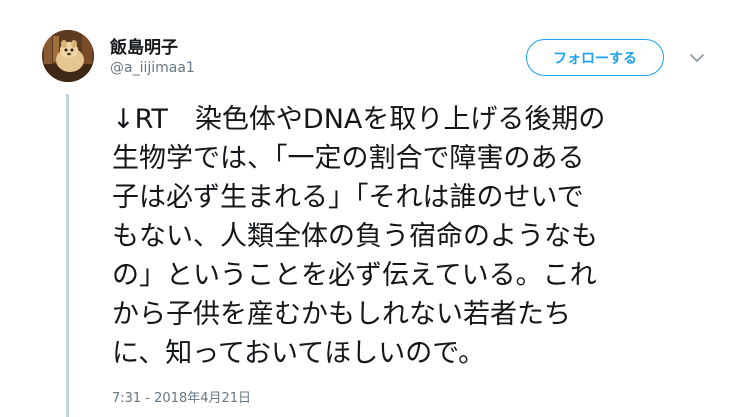 The width and height of the screenshot is (750, 417). I want to click on tweet-text-line: の」ということを必ず伝えている。これ, so click(354, 275).